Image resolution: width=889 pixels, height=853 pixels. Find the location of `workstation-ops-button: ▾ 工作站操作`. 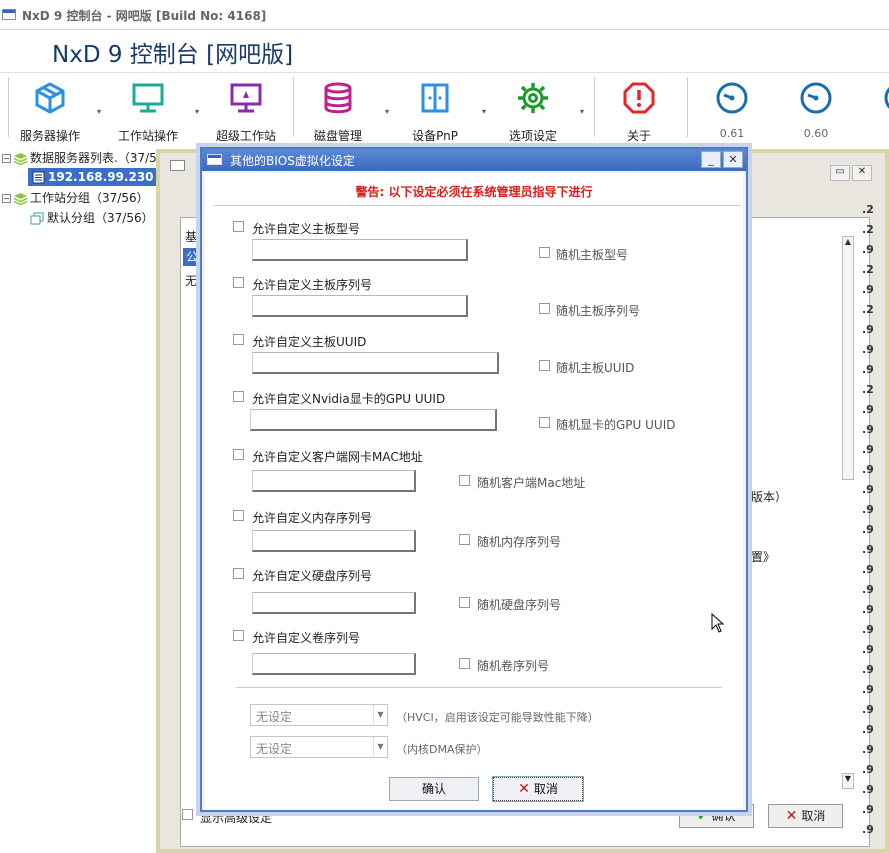

workstation-ops-button: ▾ 工作站操作 is located at coordinates (151, 110).